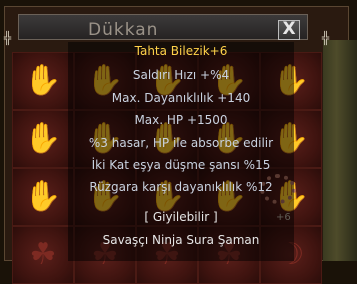 This screenshot has height=284, width=357. I want to click on item-stat: Saldırı Hızı +%4, so click(181, 75).